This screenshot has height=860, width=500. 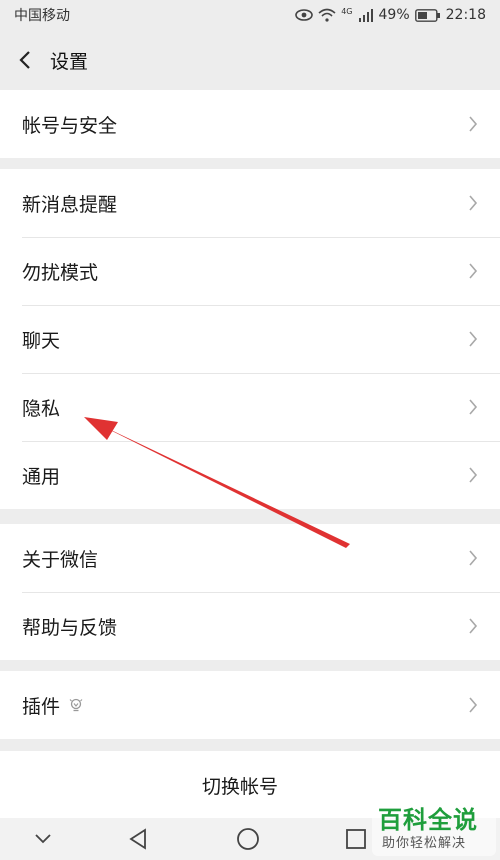 I want to click on status-bar: 中国移动 4G 49% 22:18, so click(x=250, y=15).